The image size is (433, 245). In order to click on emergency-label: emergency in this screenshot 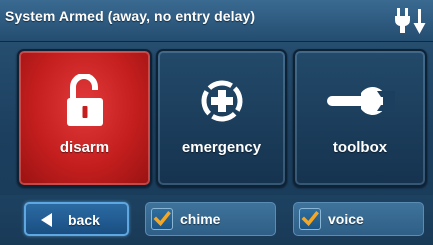, I will do `click(221, 147)`.